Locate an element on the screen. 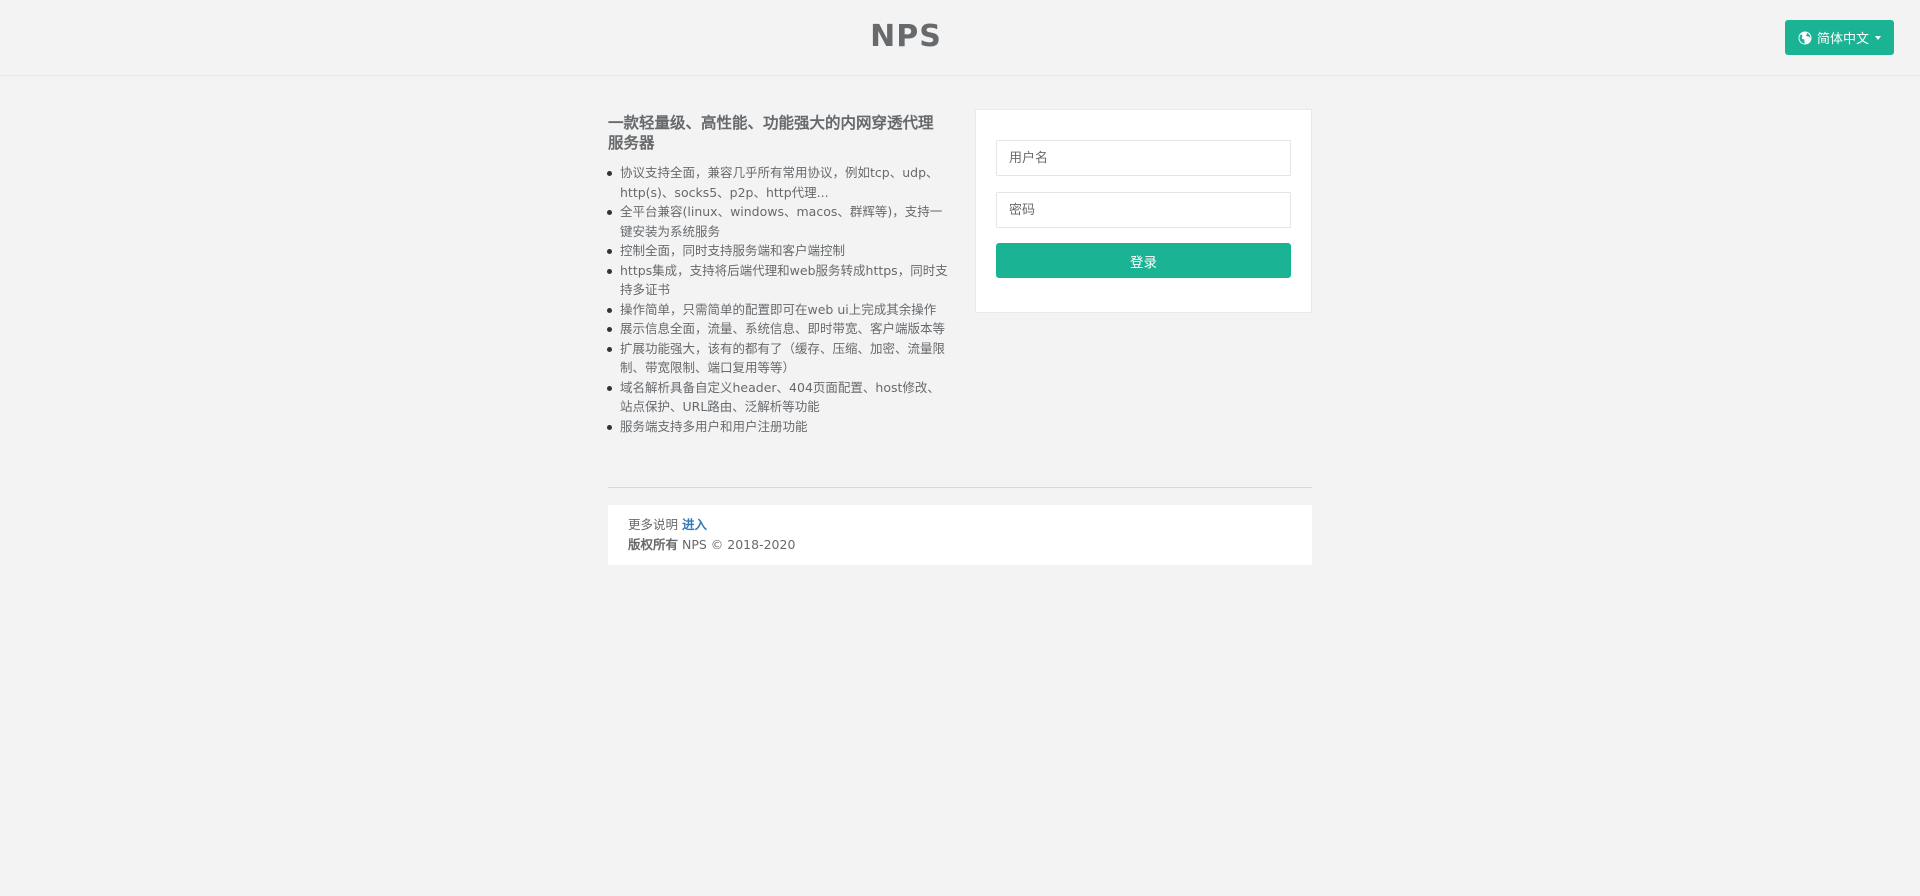  feature-item: https集成，支持将后端代理和web服务转成https，同时支持多证书 is located at coordinates (777, 280).